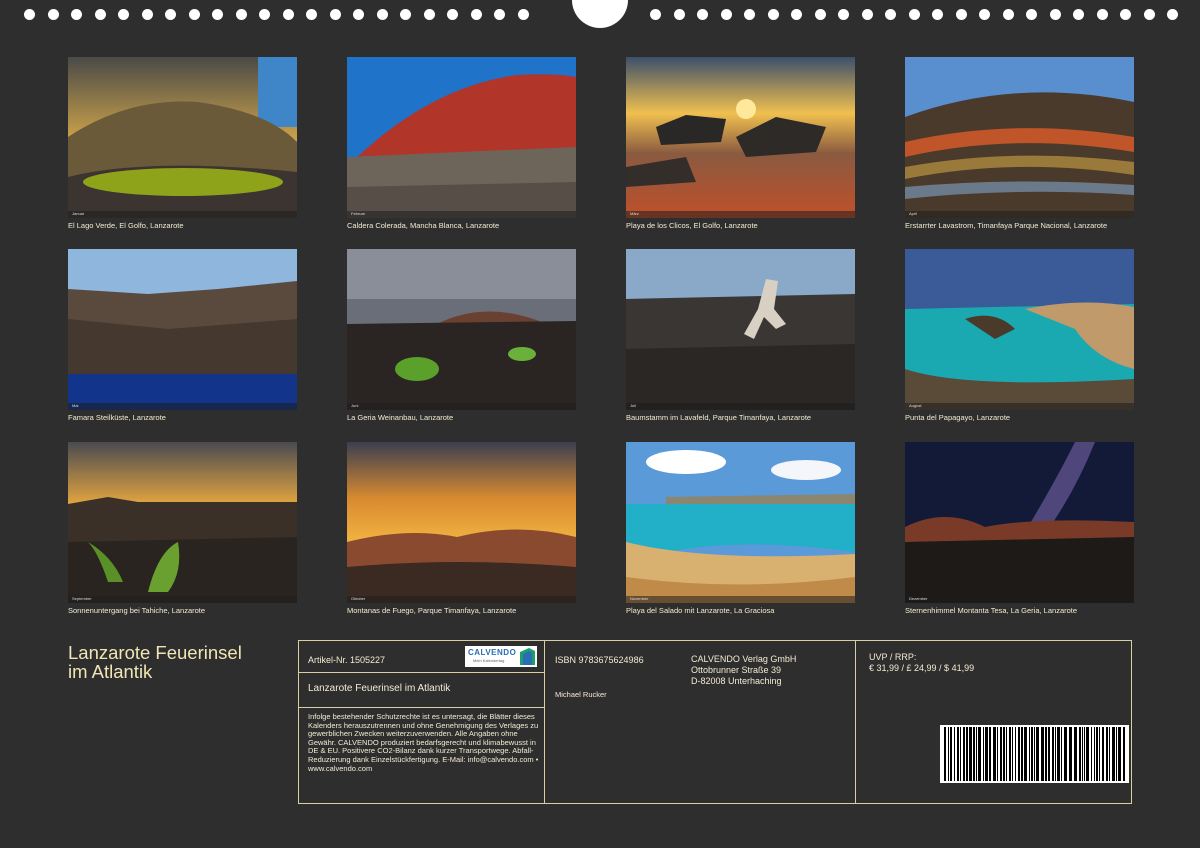 The width and height of the screenshot is (1200, 848). I want to click on month-label: Juni, so click(355, 405).